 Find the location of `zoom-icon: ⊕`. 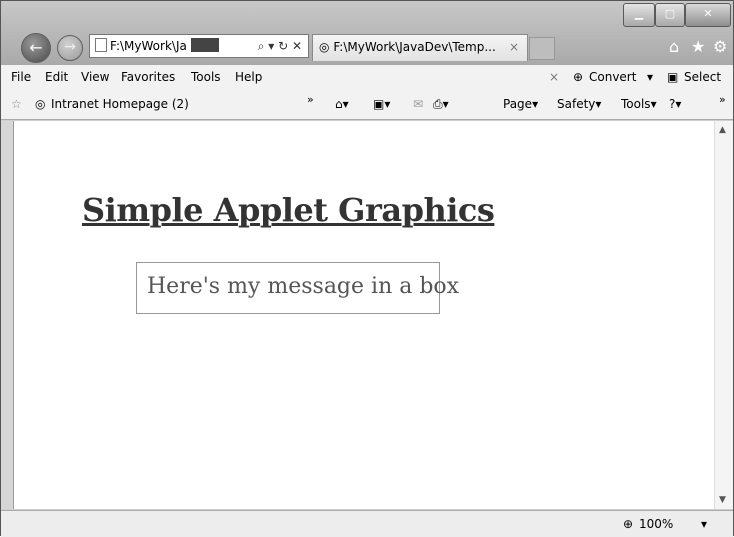

zoom-icon: ⊕ is located at coordinates (628, 524).